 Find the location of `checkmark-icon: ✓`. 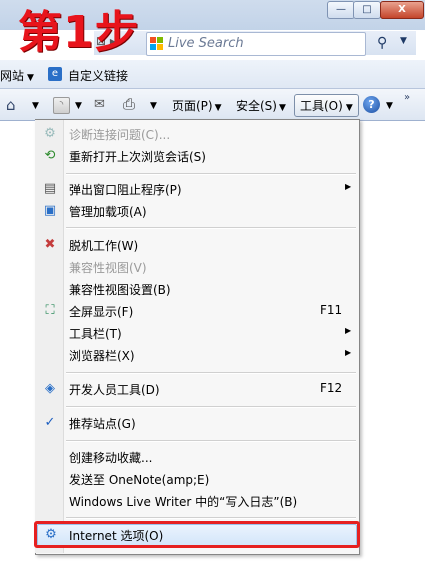

checkmark-icon: ✓ is located at coordinates (50, 422).